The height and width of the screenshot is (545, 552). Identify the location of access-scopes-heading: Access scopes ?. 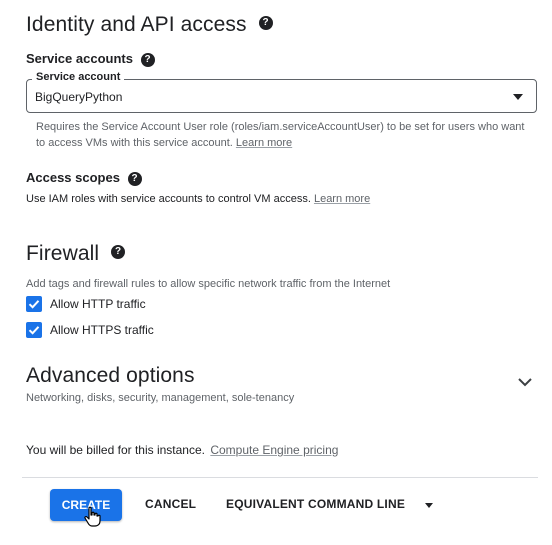
(84, 178).